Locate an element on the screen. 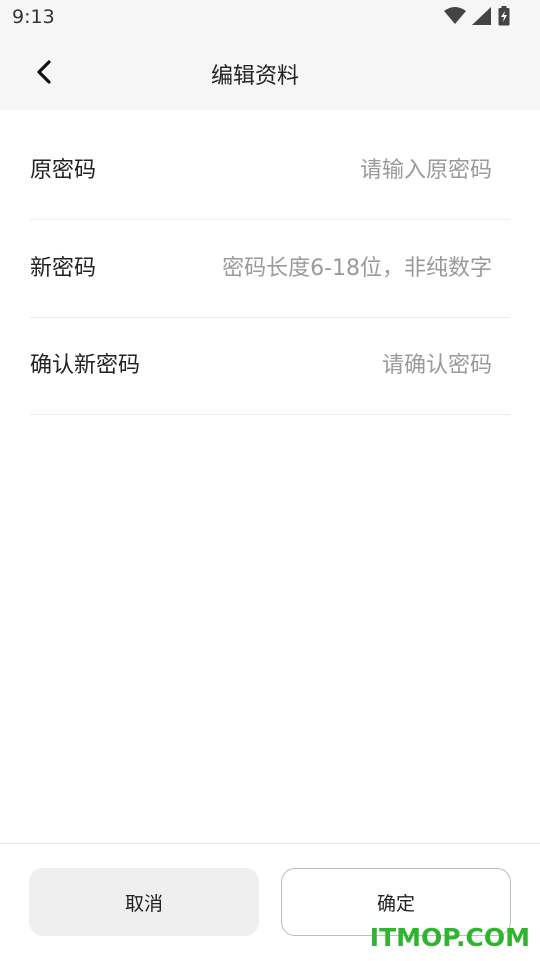 This screenshot has width=540, height=961. wifi-icon is located at coordinates (455, 18).